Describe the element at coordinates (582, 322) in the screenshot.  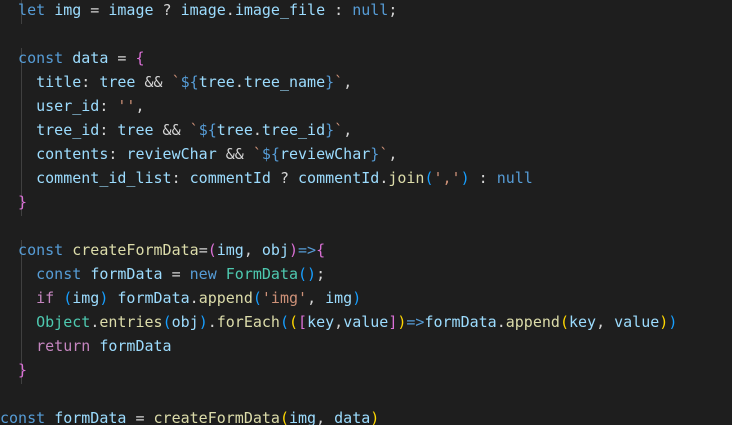
I see `code-token: key` at that location.